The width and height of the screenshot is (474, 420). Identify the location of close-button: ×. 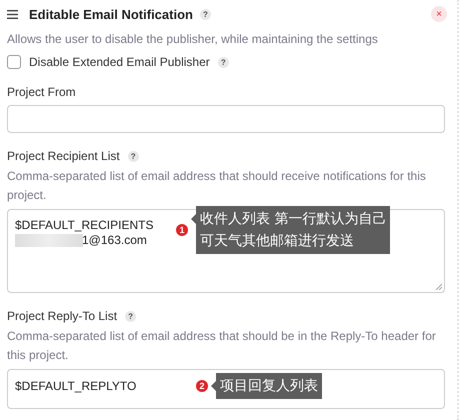
(439, 14).